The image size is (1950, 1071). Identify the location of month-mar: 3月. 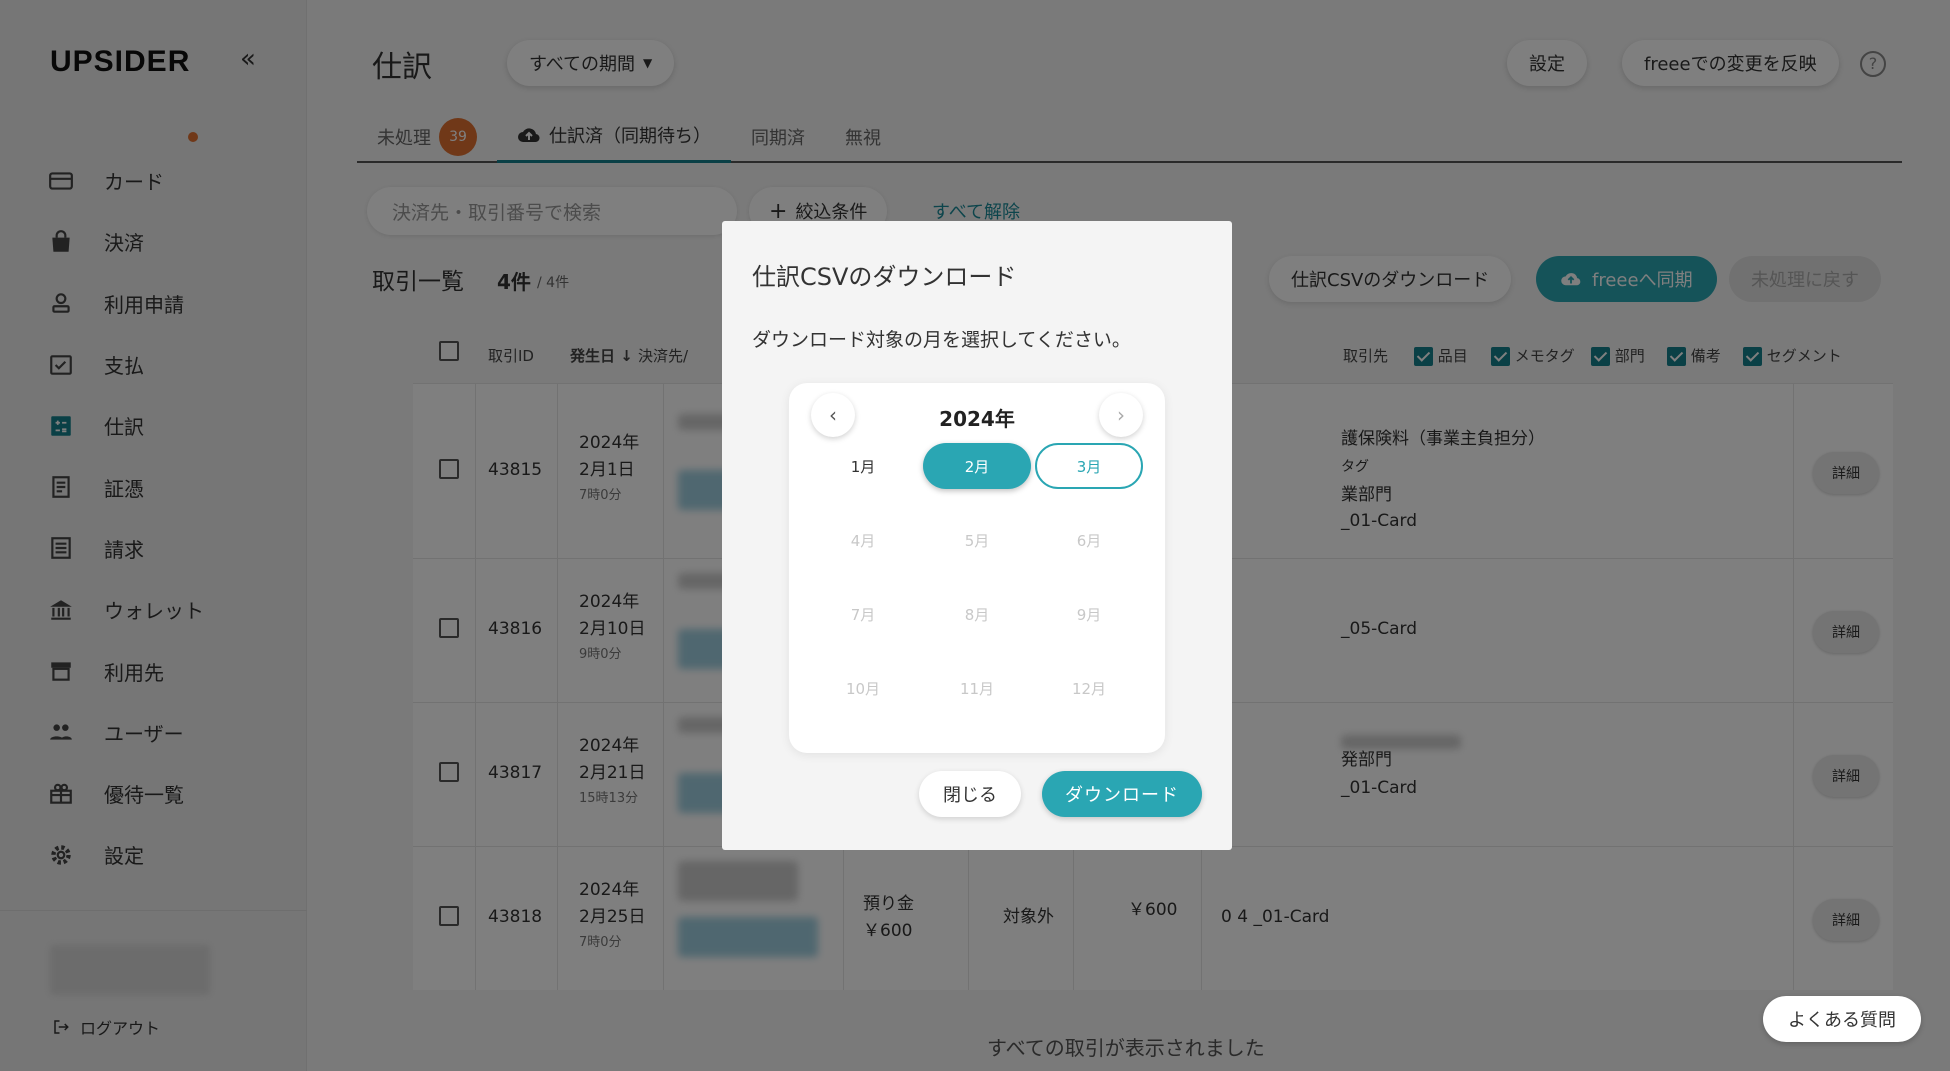
(1089, 466).